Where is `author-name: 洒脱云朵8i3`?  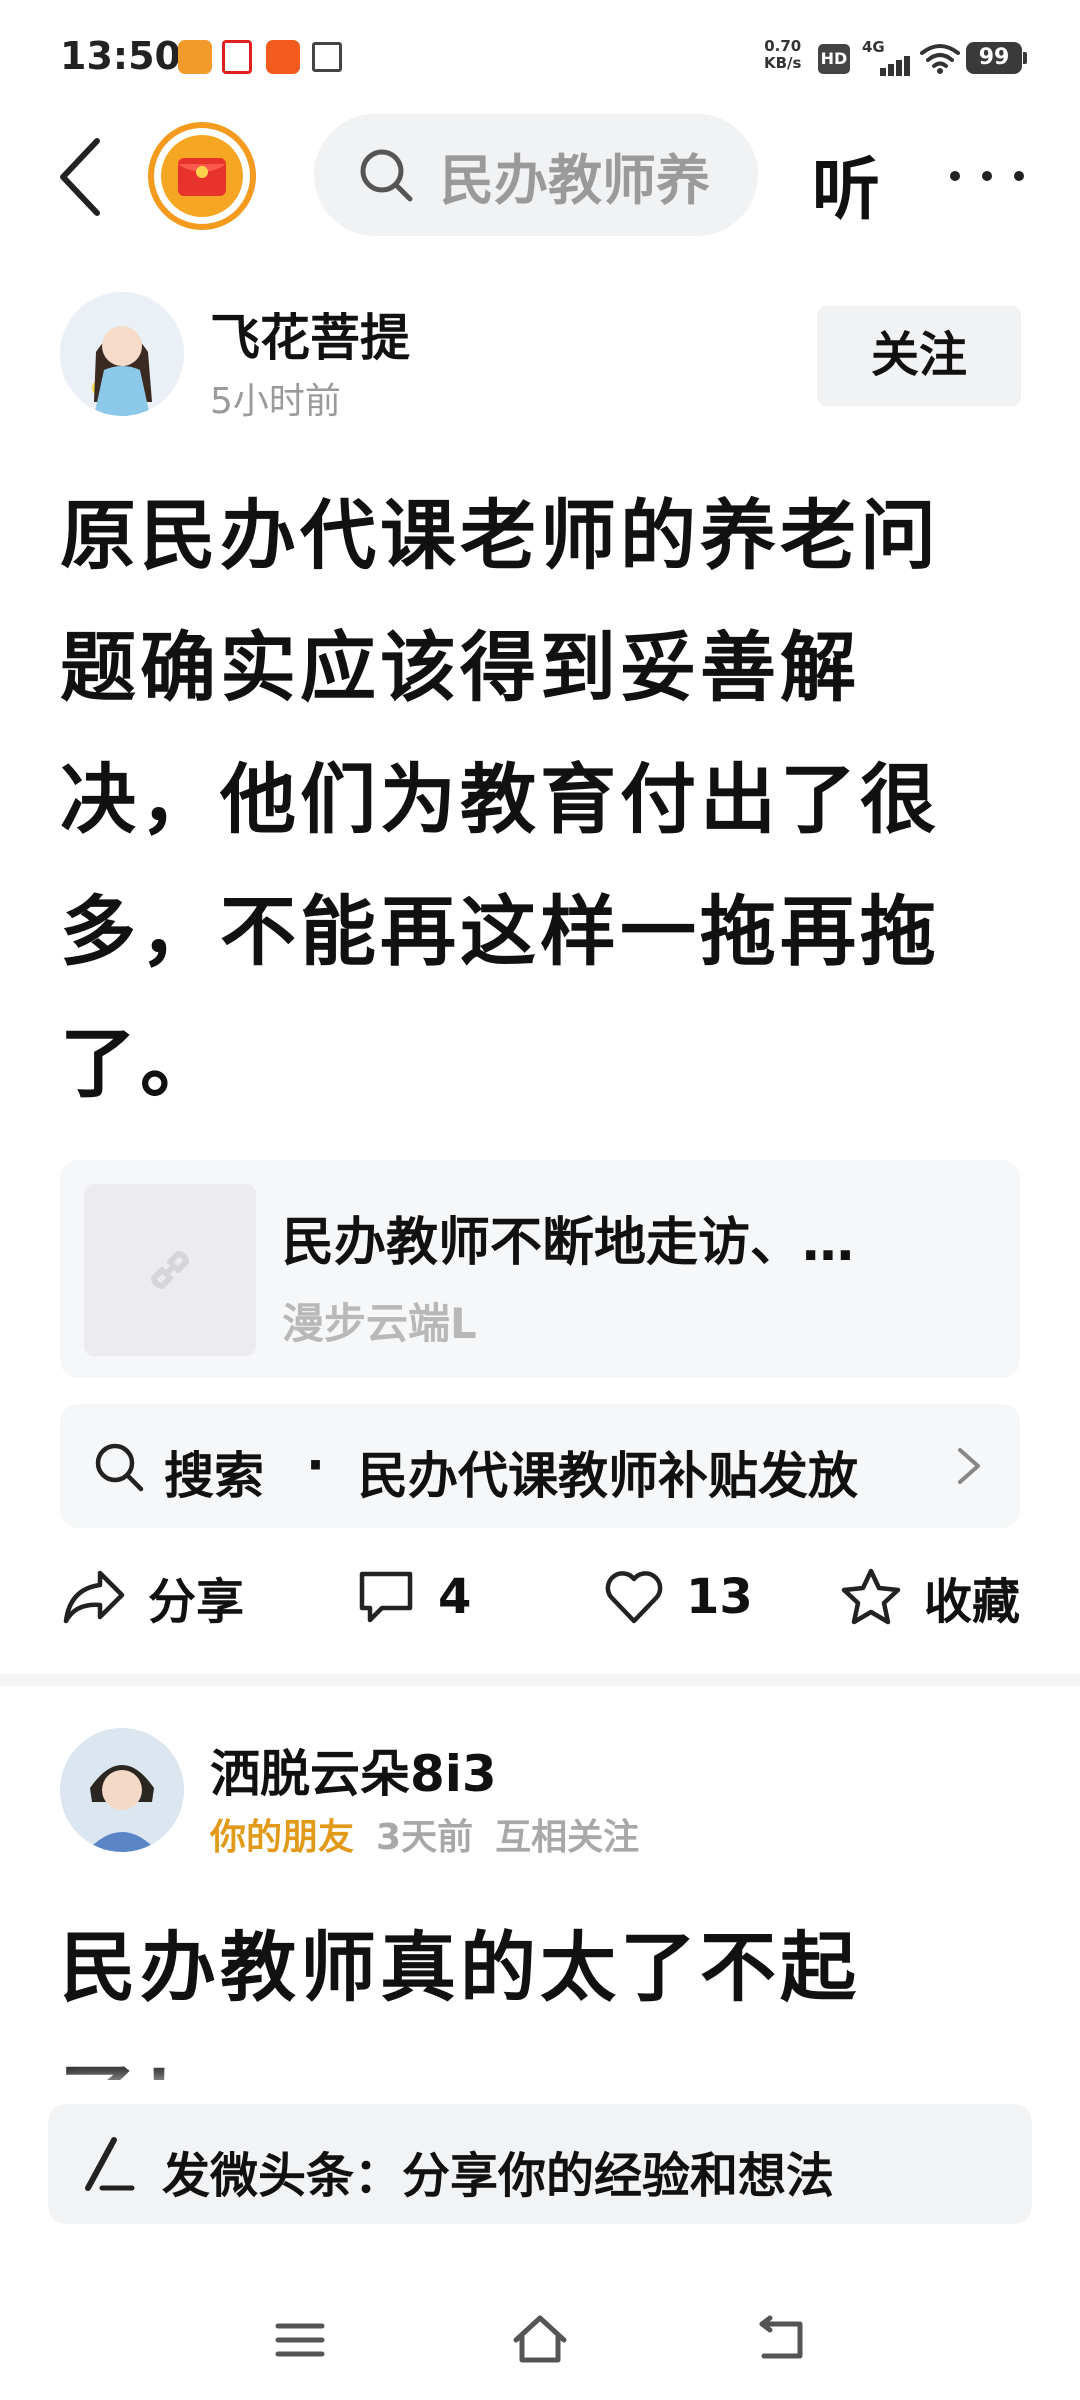
author-name: 洒脱云朵8i3 is located at coordinates (353, 1770).